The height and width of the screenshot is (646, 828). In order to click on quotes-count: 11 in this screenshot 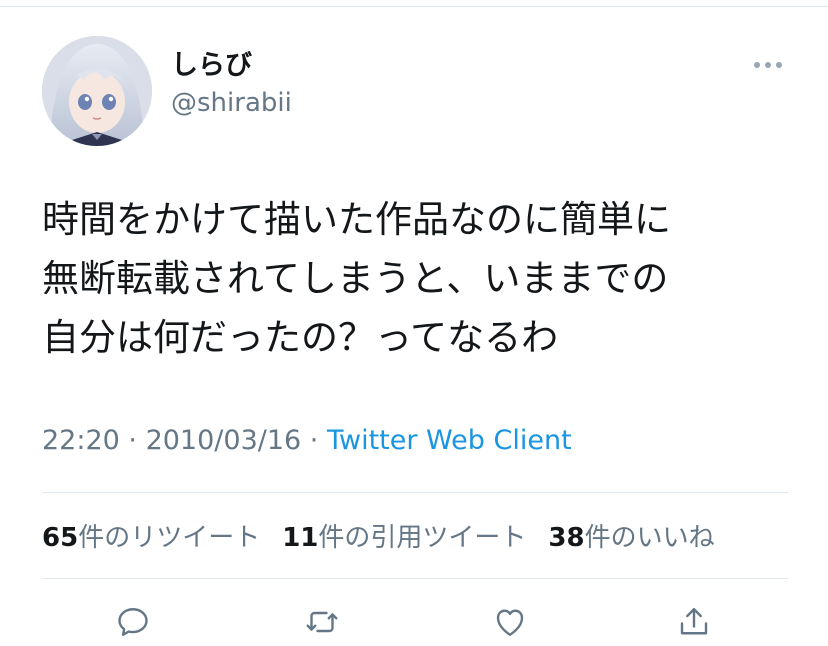, I will do `click(300, 538)`.